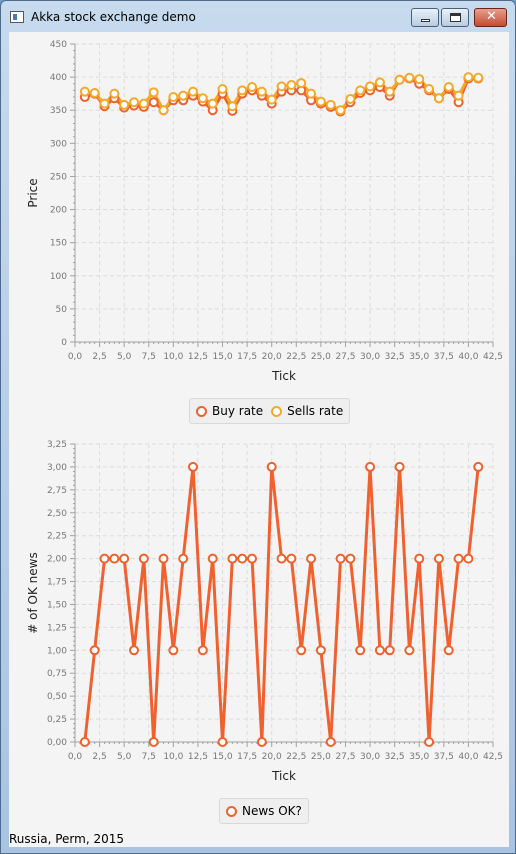 The width and height of the screenshot is (516, 854). What do you see at coordinates (315, 411) in the screenshot?
I see `legend-label: Sells rate` at bounding box center [315, 411].